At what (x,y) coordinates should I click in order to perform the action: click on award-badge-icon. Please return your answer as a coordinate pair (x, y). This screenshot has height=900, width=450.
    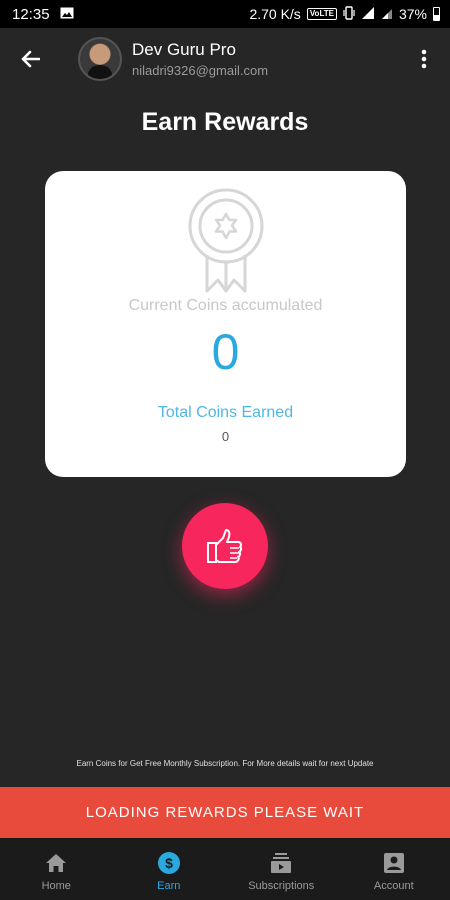
    Looking at the image, I should click on (226, 240).